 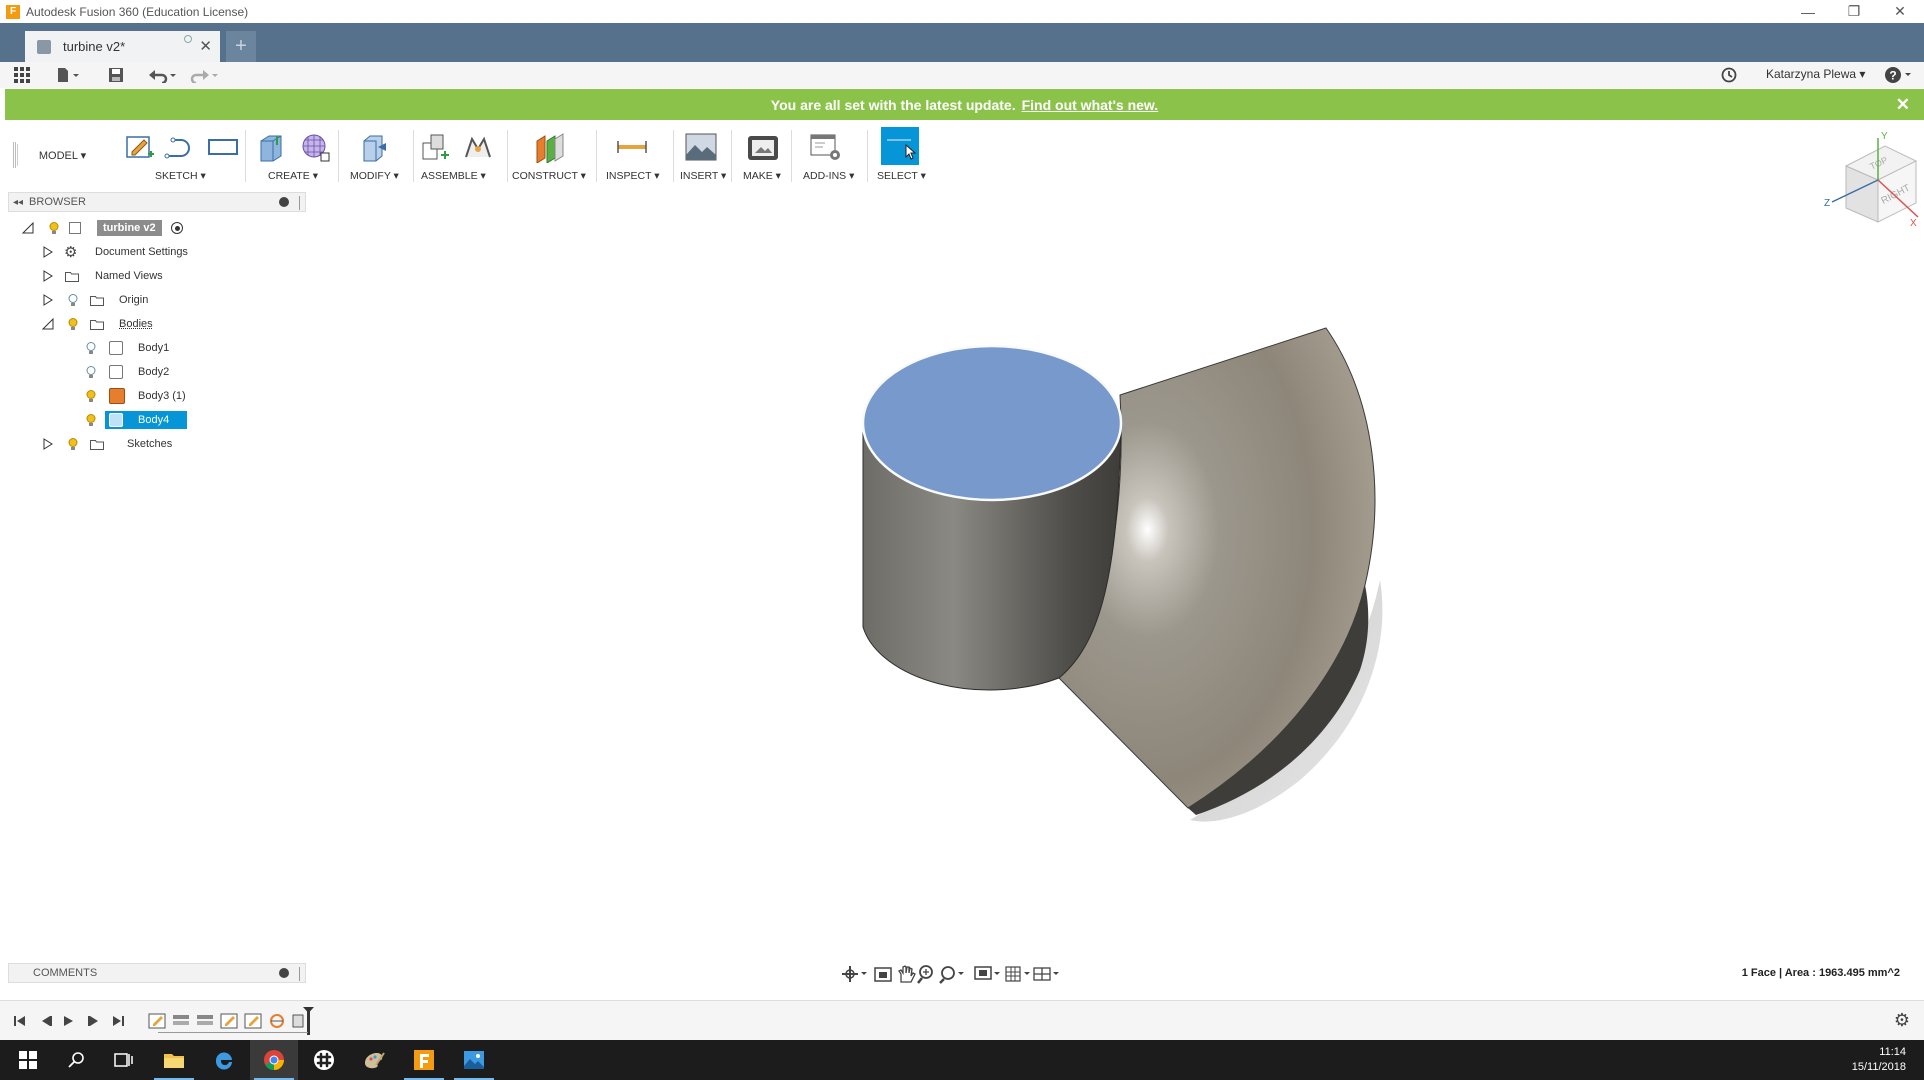 What do you see at coordinates (424, 1060) in the screenshot?
I see `fusion360-taskbar-icon` at bounding box center [424, 1060].